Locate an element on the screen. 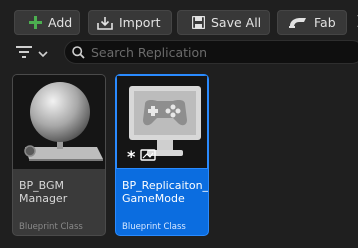  asset-thumbnail is located at coordinates (59, 122).